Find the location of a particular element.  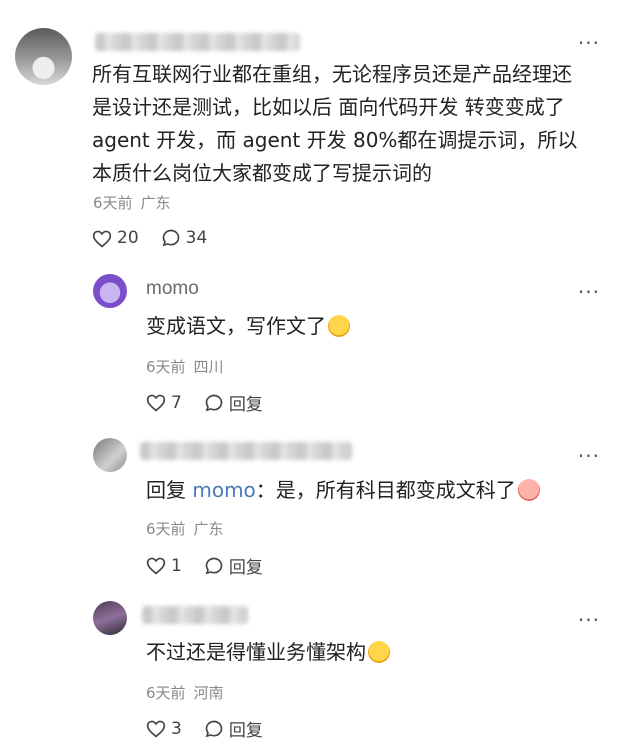

reply-actions: 7 回复 is located at coordinates (215, 402).